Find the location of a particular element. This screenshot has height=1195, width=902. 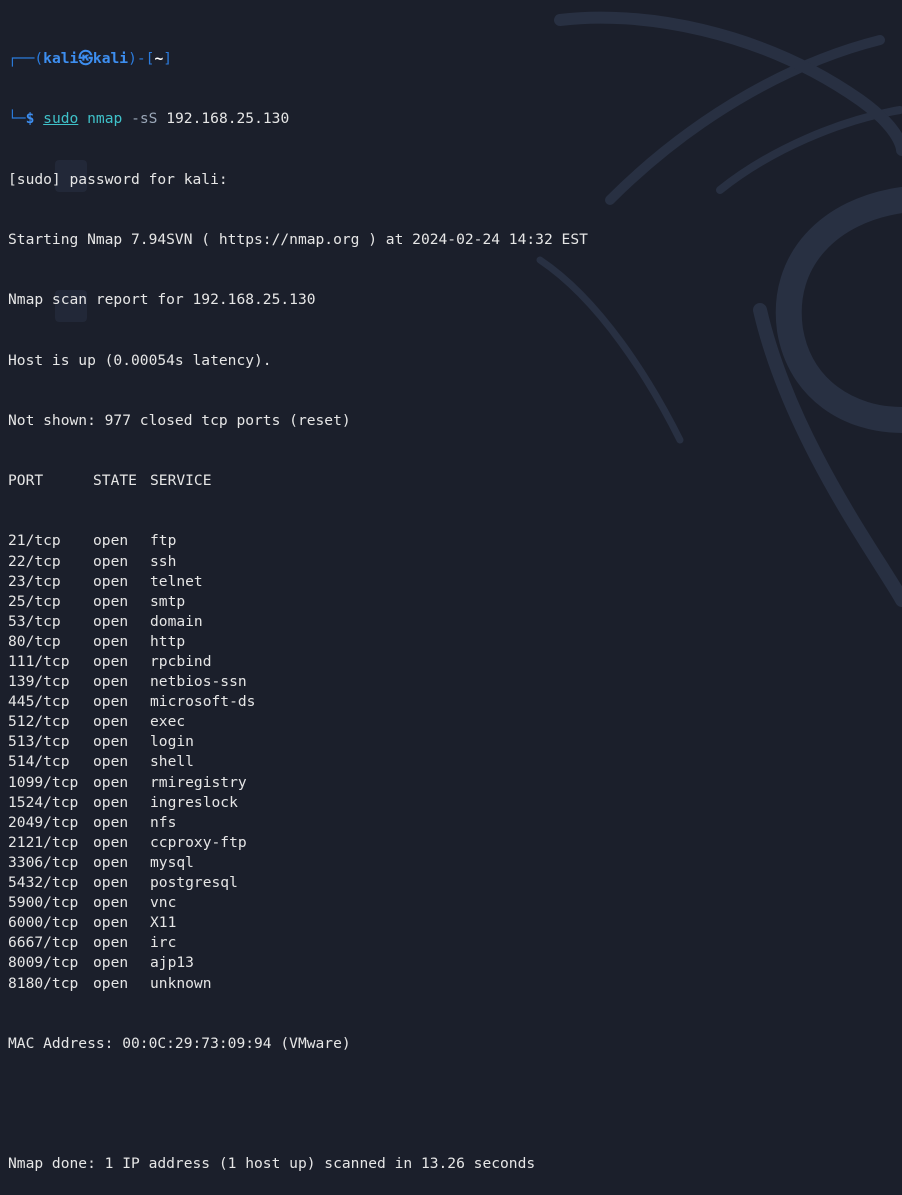

port-cell: 512/tcp is located at coordinates (39, 722).